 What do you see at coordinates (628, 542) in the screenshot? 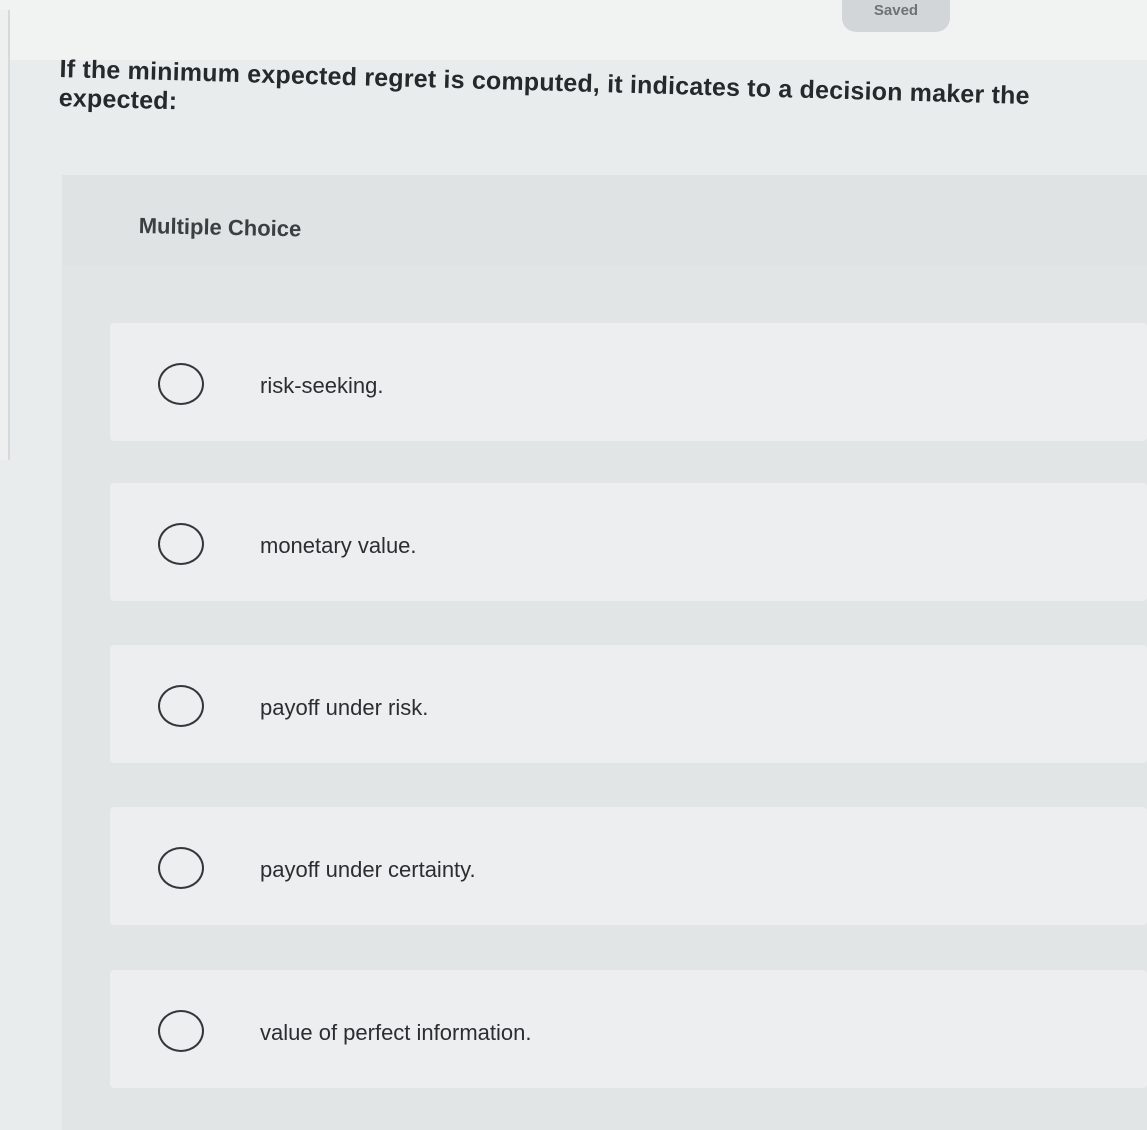
I see `answer-option-2: monetary value.` at bounding box center [628, 542].